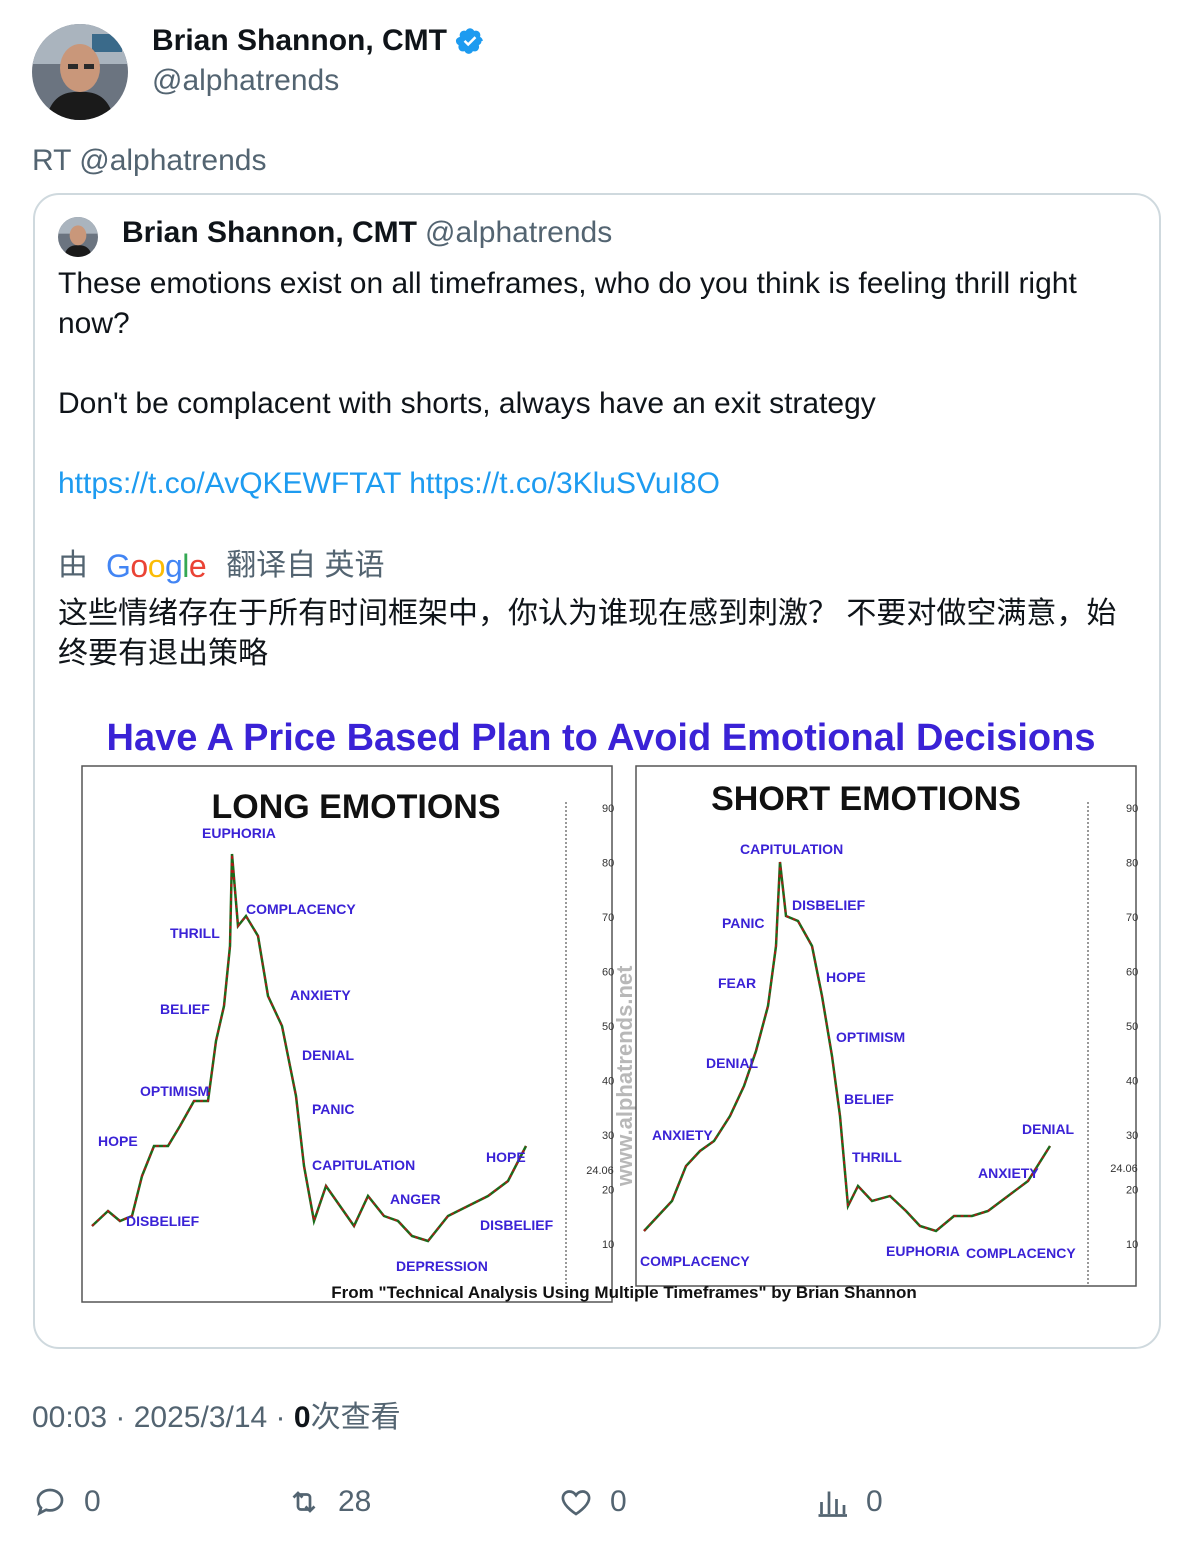 The height and width of the screenshot is (1554, 1196). What do you see at coordinates (442, 1266) in the screenshot?
I see `emotion-label: DEPRESSION` at bounding box center [442, 1266].